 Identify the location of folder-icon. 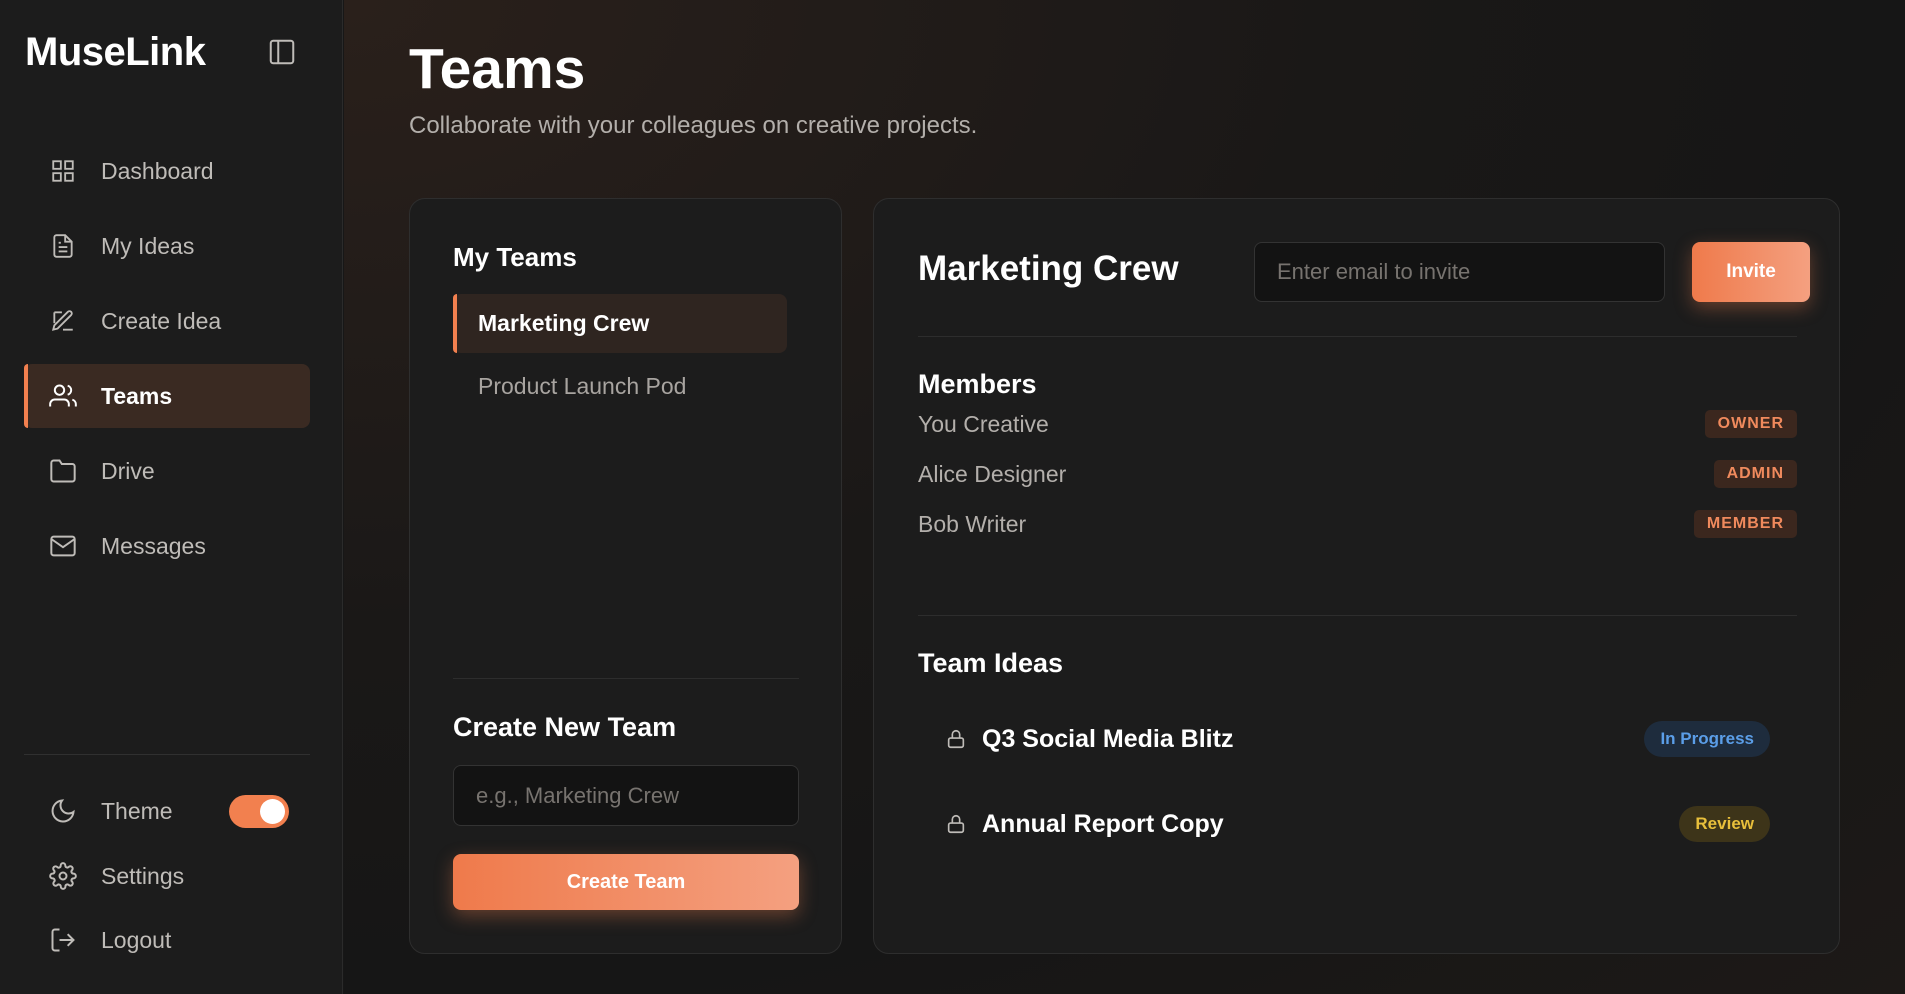
(63, 471).